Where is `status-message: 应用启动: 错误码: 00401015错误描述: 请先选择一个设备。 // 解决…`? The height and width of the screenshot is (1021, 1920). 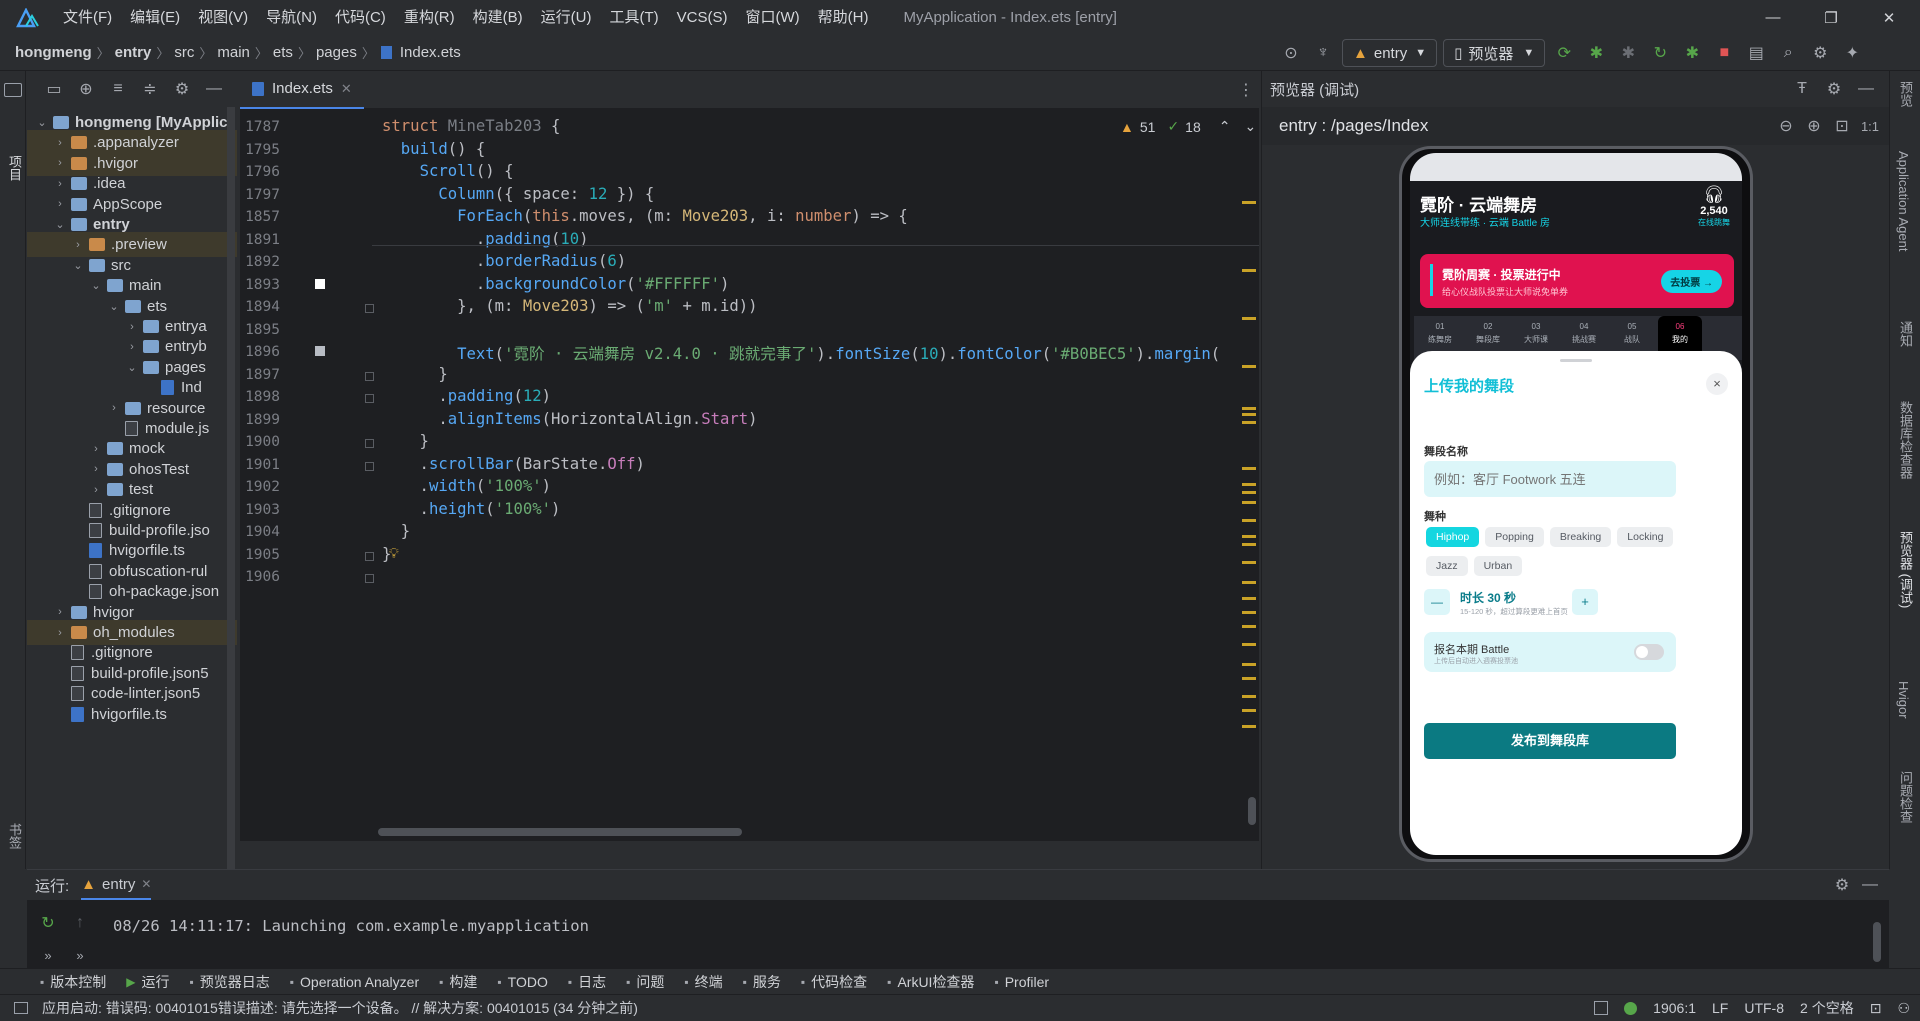
status-message: 应用启动: 错误码: 00401015错误描述: 请先选择一个设备。 // 解决… is located at coordinates (340, 1008).